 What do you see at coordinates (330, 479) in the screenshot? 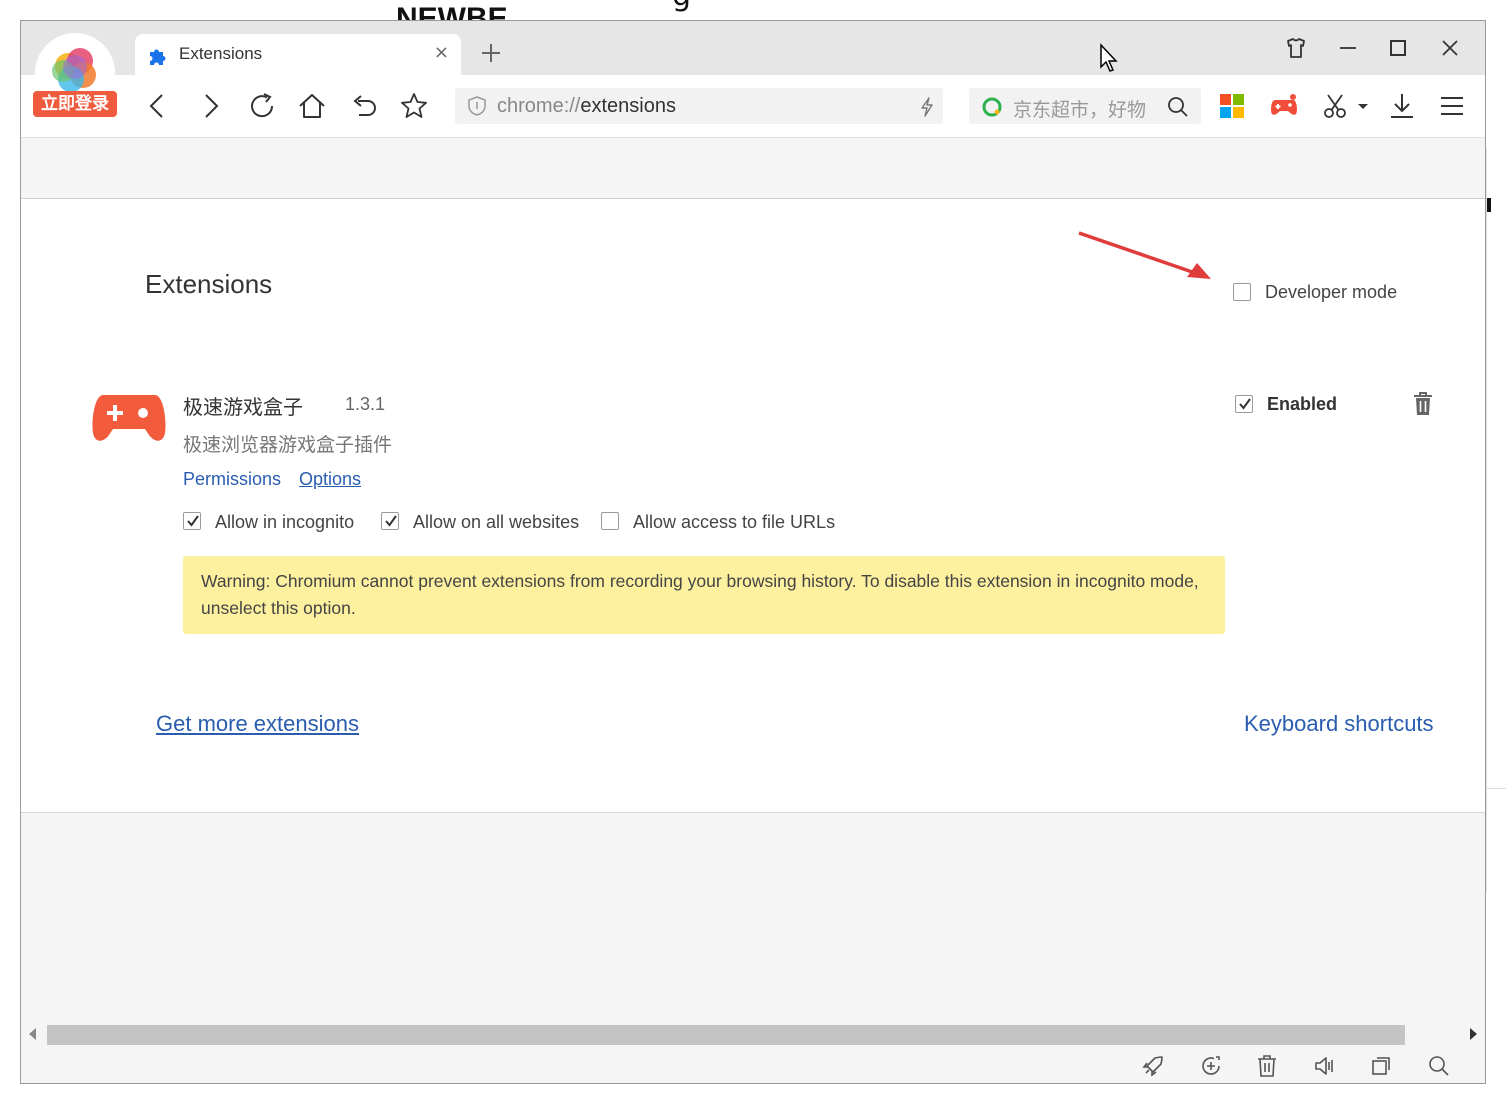
I see `options-link: Options` at bounding box center [330, 479].